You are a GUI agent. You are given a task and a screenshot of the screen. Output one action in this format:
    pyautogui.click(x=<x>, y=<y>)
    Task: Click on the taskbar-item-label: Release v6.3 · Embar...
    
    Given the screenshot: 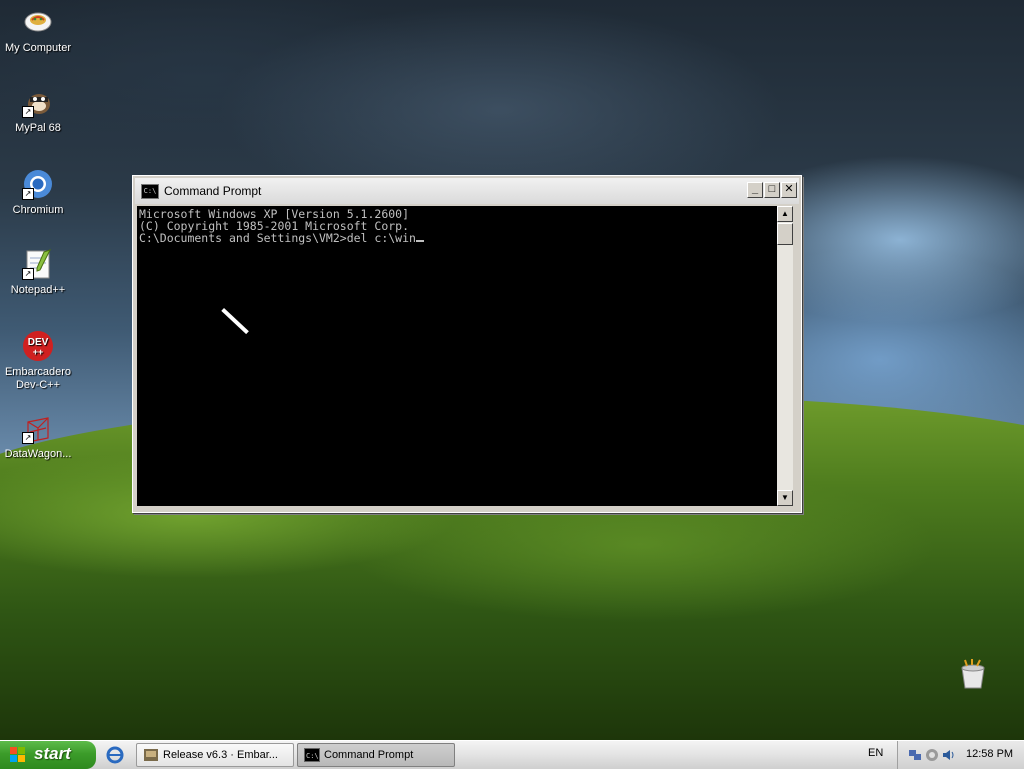 What is the action you would take?
    pyautogui.click(x=220, y=755)
    